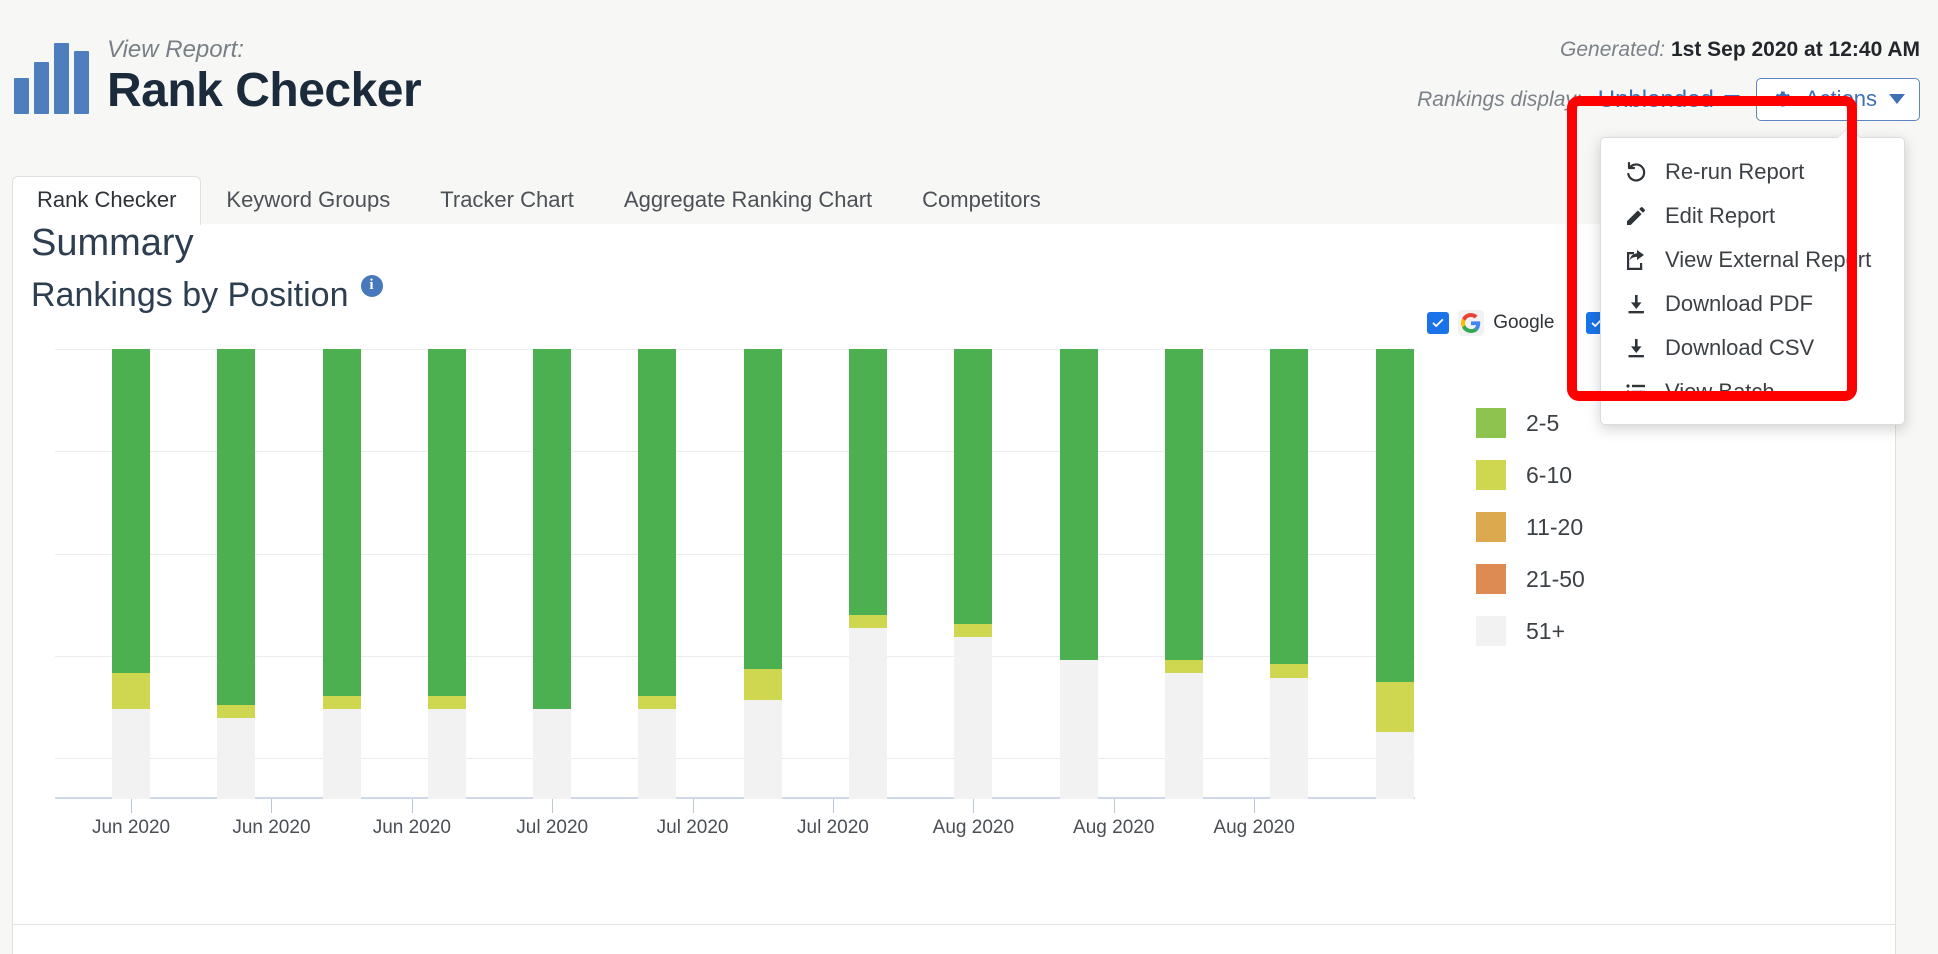 This screenshot has width=1938, height=954. Describe the element at coordinates (1438, 323) in the screenshot. I see `checkbox-google` at that location.